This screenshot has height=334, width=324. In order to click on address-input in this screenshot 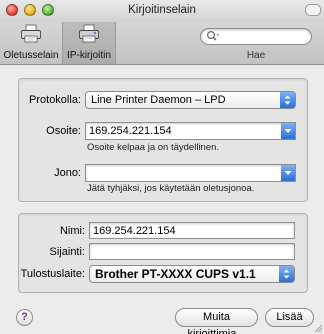, I will do `click(181, 131)`.